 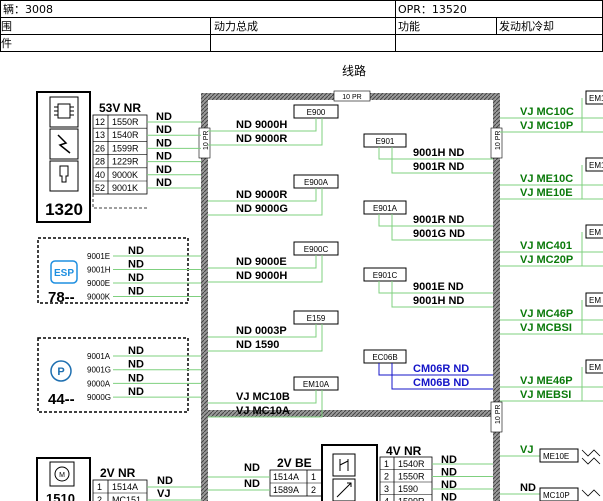 What do you see at coordinates (316, 384) in the screenshot?
I see `splice-box-label: EM10A` at bounding box center [316, 384].